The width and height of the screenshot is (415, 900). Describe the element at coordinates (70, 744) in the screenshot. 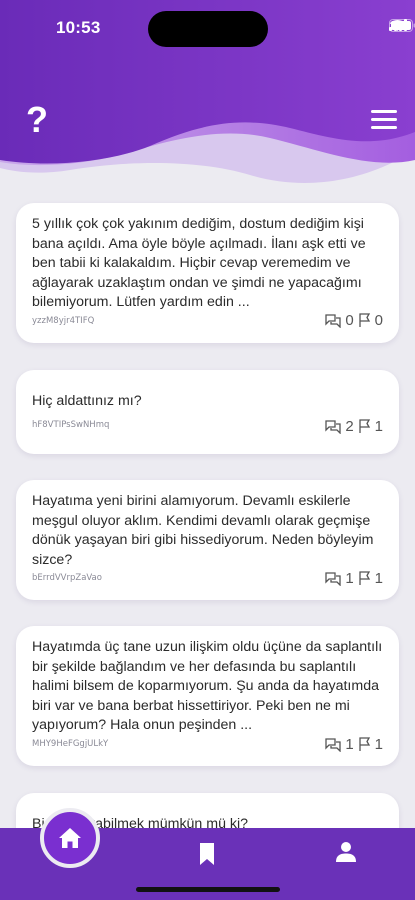

I see `post-id: MHY9HeFGgjULkY` at that location.